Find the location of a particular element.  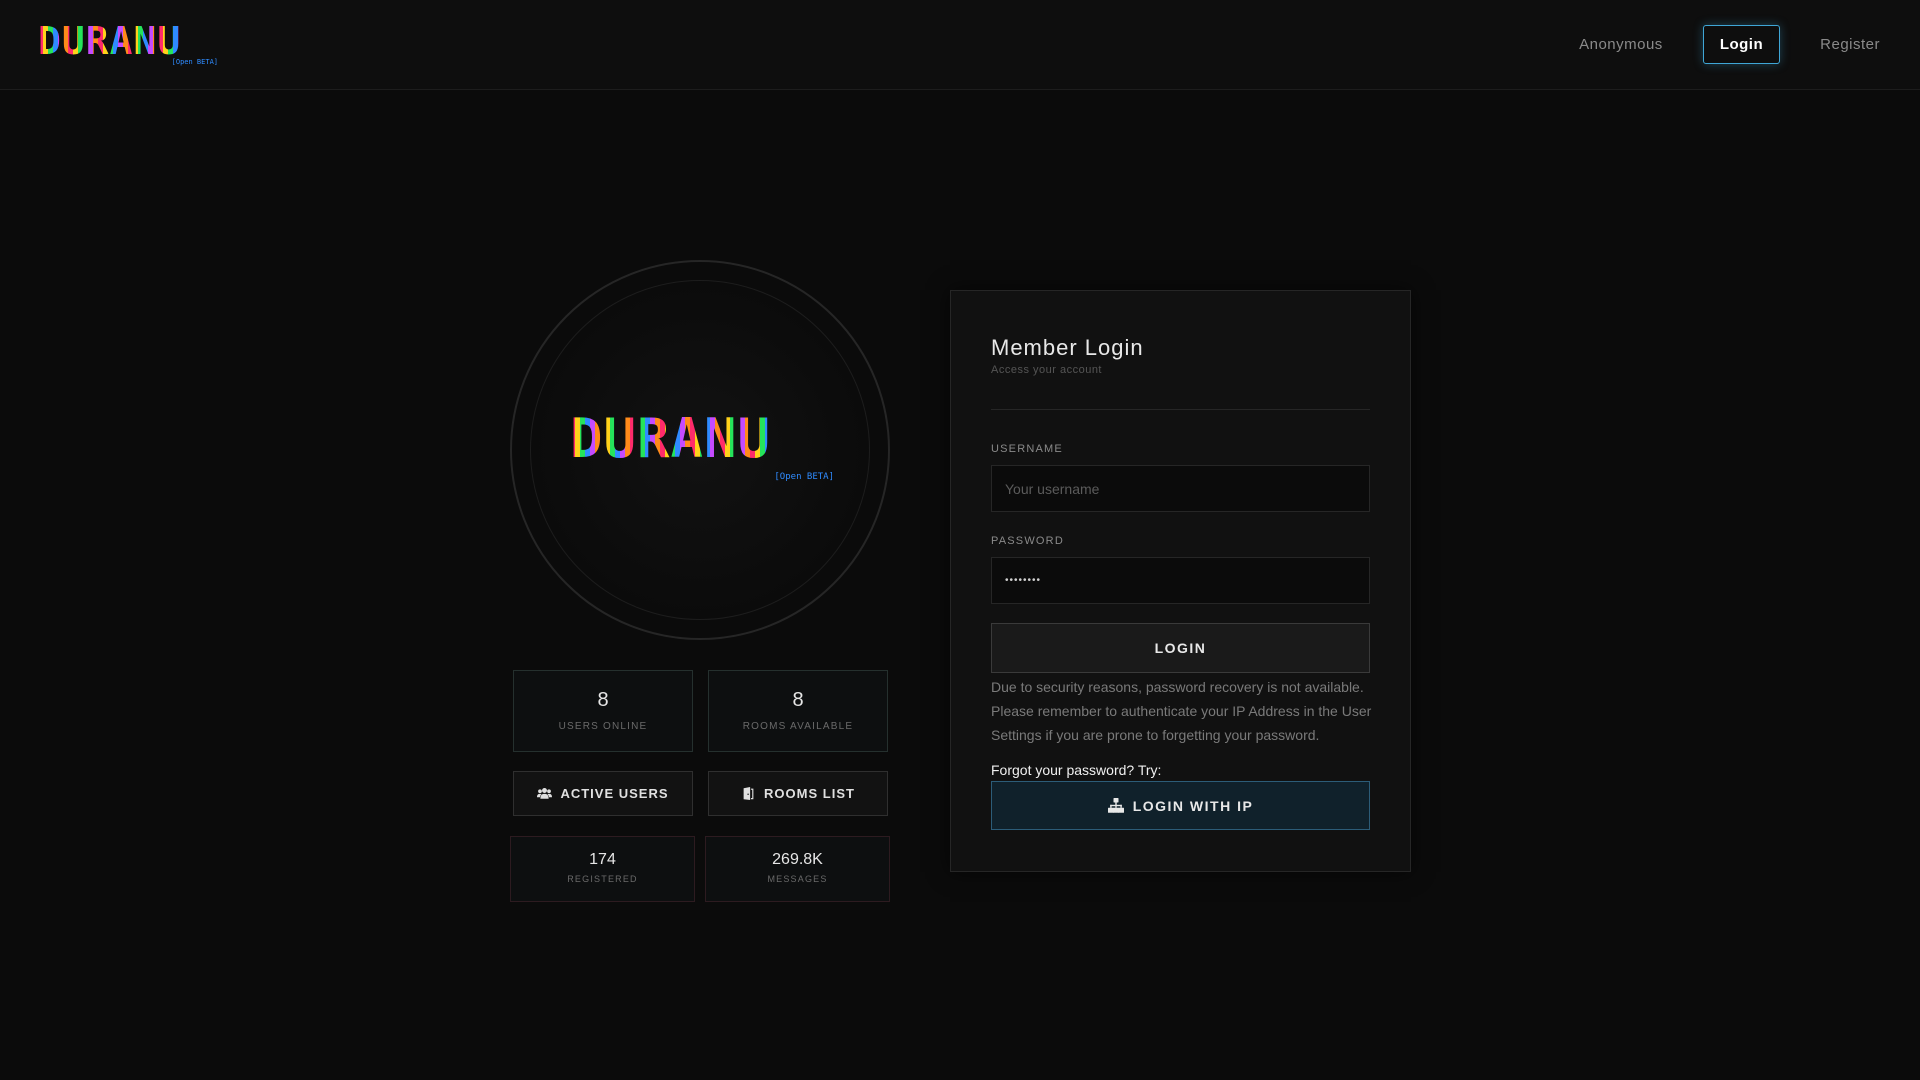

active-users-label: ACTIVE USERS is located at coordinates (614, 793).